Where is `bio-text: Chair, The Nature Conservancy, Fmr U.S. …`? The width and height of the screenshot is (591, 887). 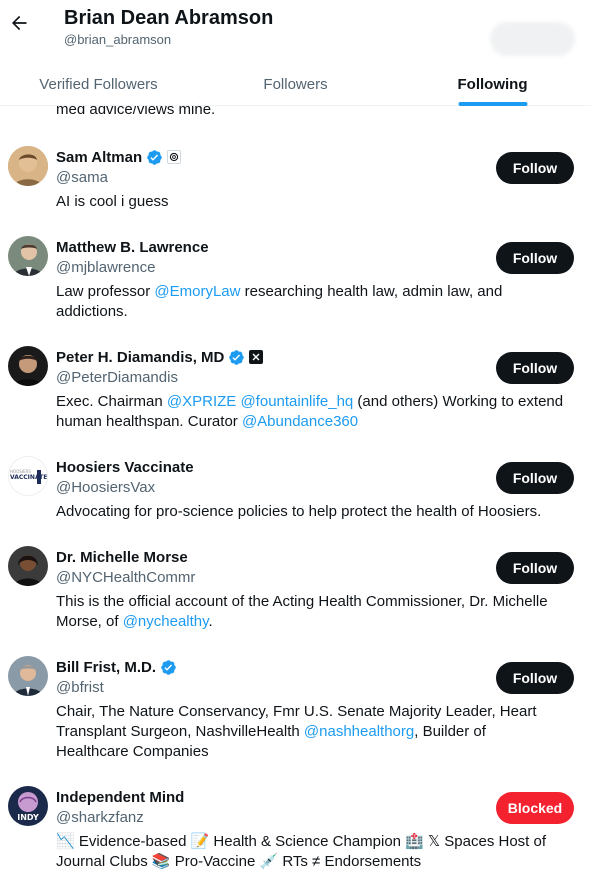 bio-text: Chair, The Nature Conservancy, Fmr U.S. … is located at coordinates (296, 711).